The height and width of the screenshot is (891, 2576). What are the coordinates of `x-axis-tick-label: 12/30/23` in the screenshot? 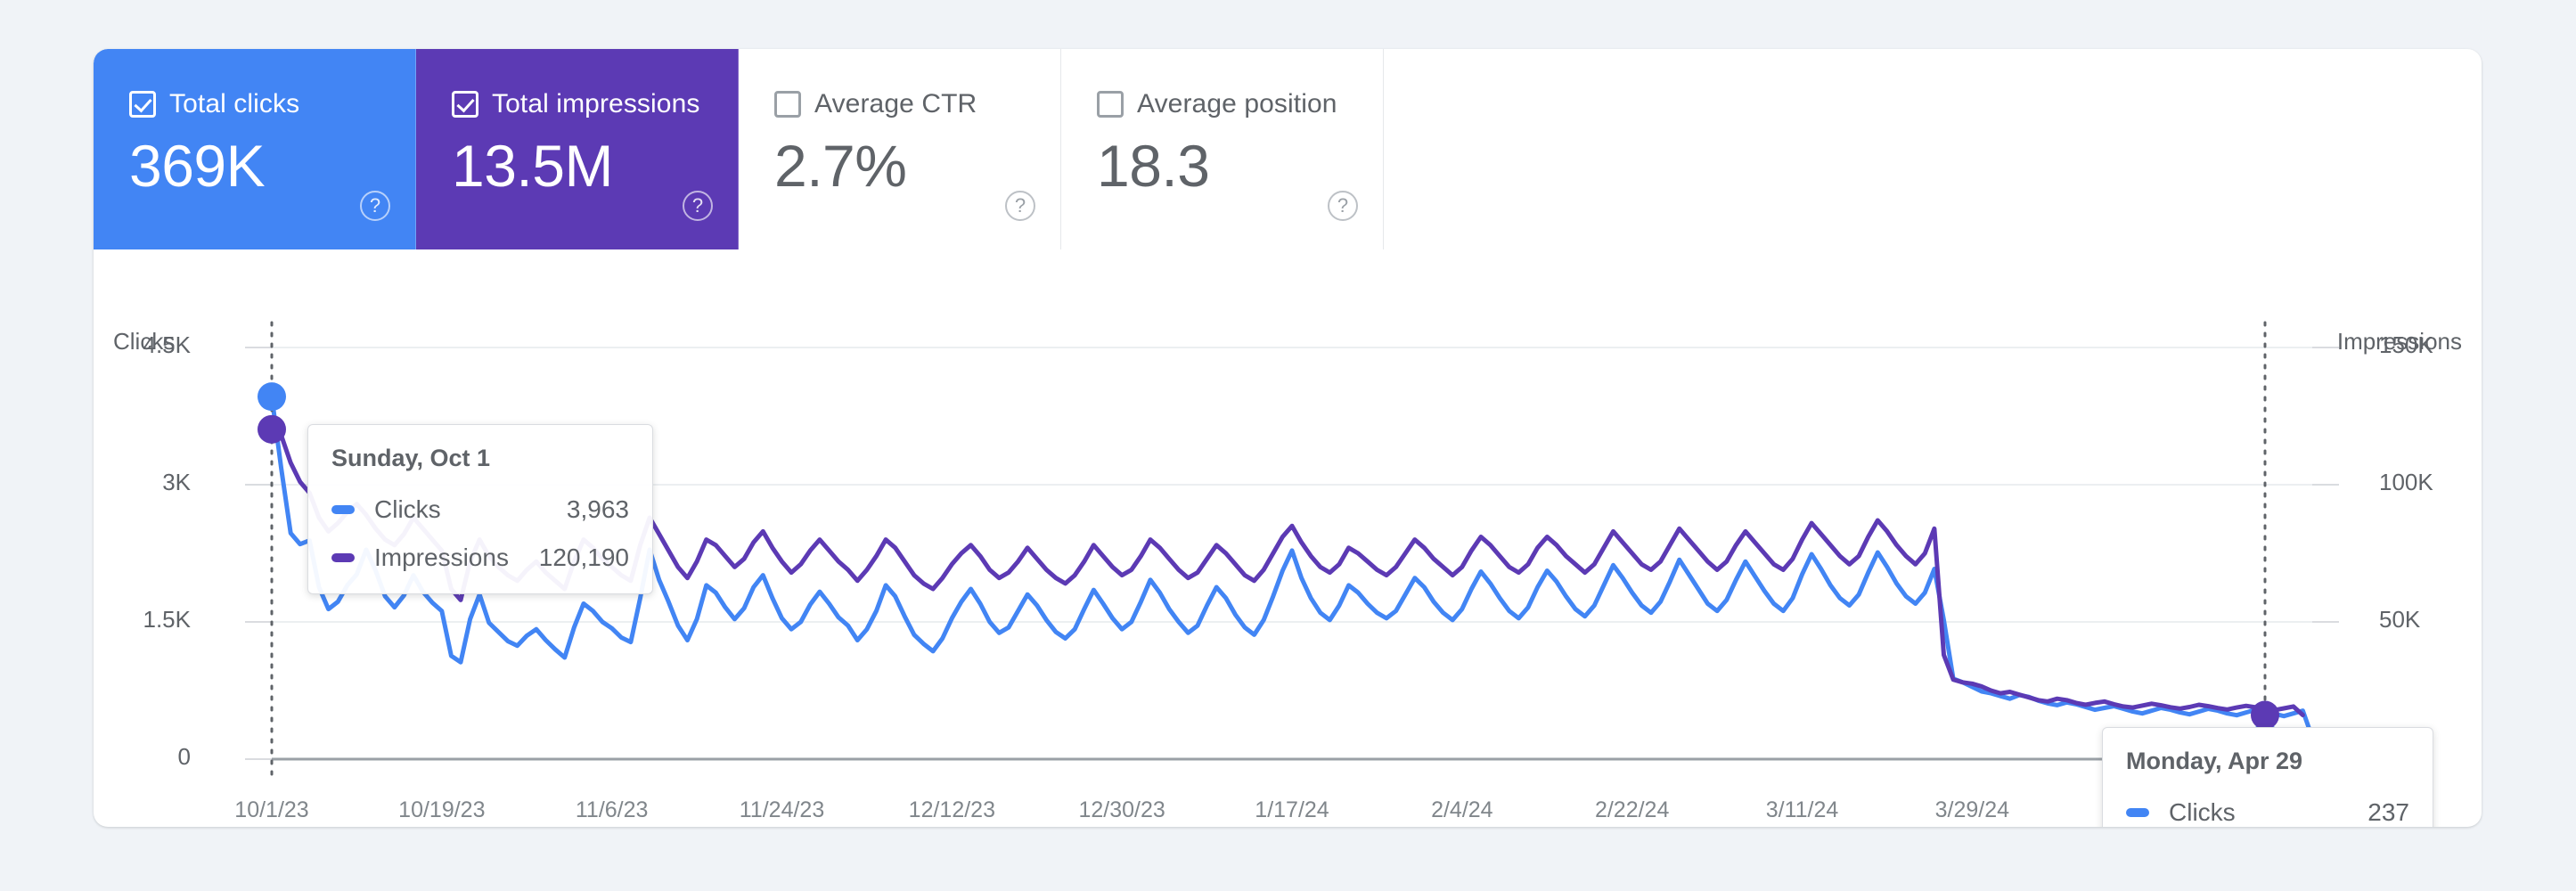 It's located at (1121, 809).